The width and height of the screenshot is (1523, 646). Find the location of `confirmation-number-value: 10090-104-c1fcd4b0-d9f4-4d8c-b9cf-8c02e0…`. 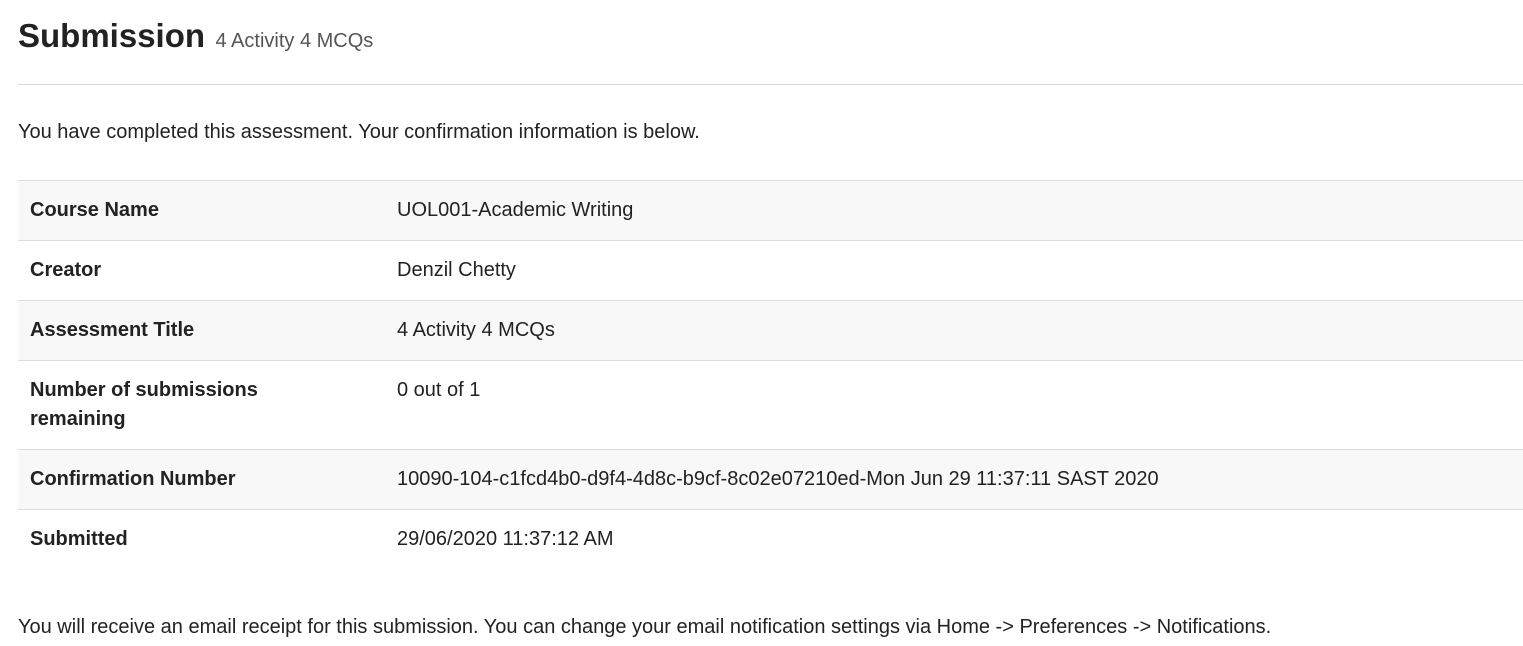

confirmation-number-value: 10090-104-c1fcd4b0-d9f4-4d8c-b9cf-8c02e0… is located at coordinates (778, 479).